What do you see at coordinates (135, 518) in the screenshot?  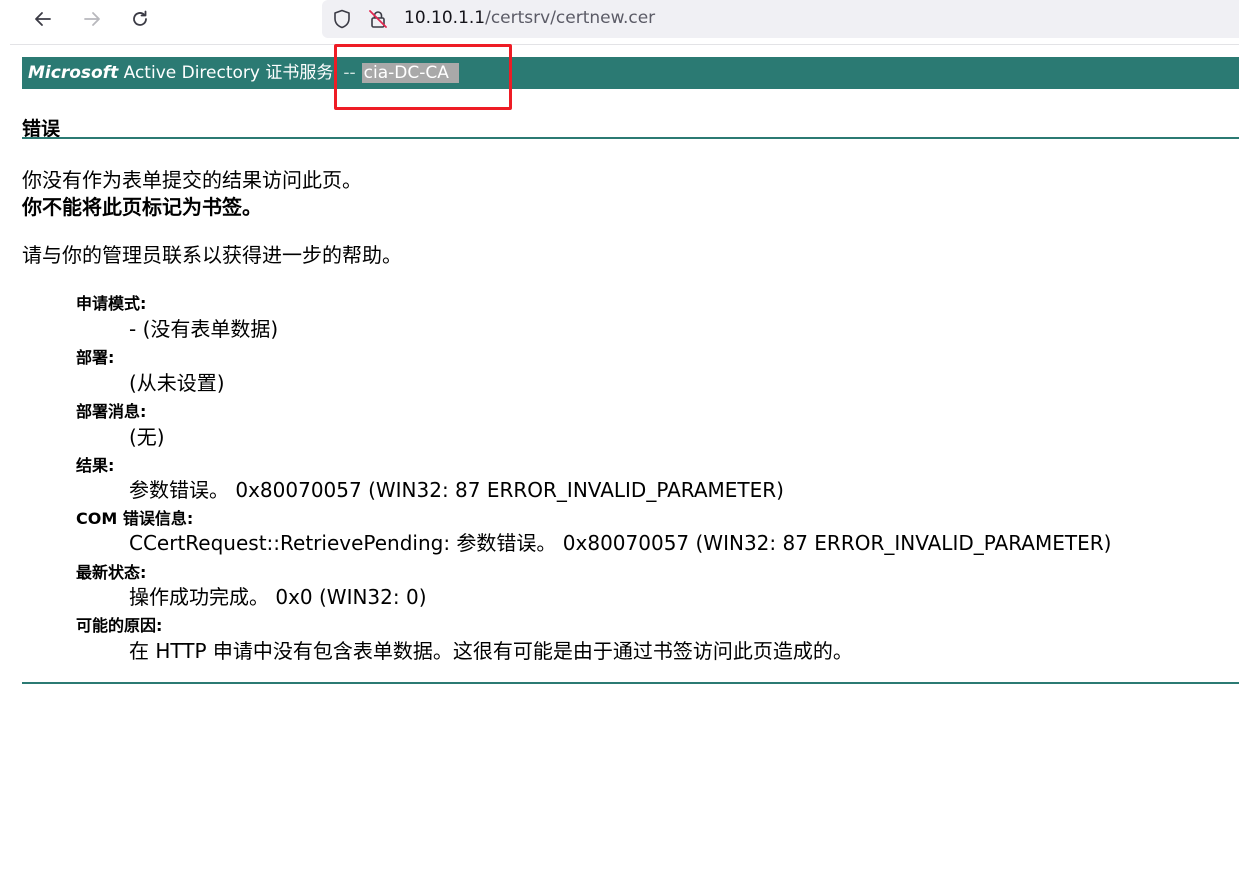 I see `detail-label-com-error: COM 错误信息:` at bounding box center [135, 518].